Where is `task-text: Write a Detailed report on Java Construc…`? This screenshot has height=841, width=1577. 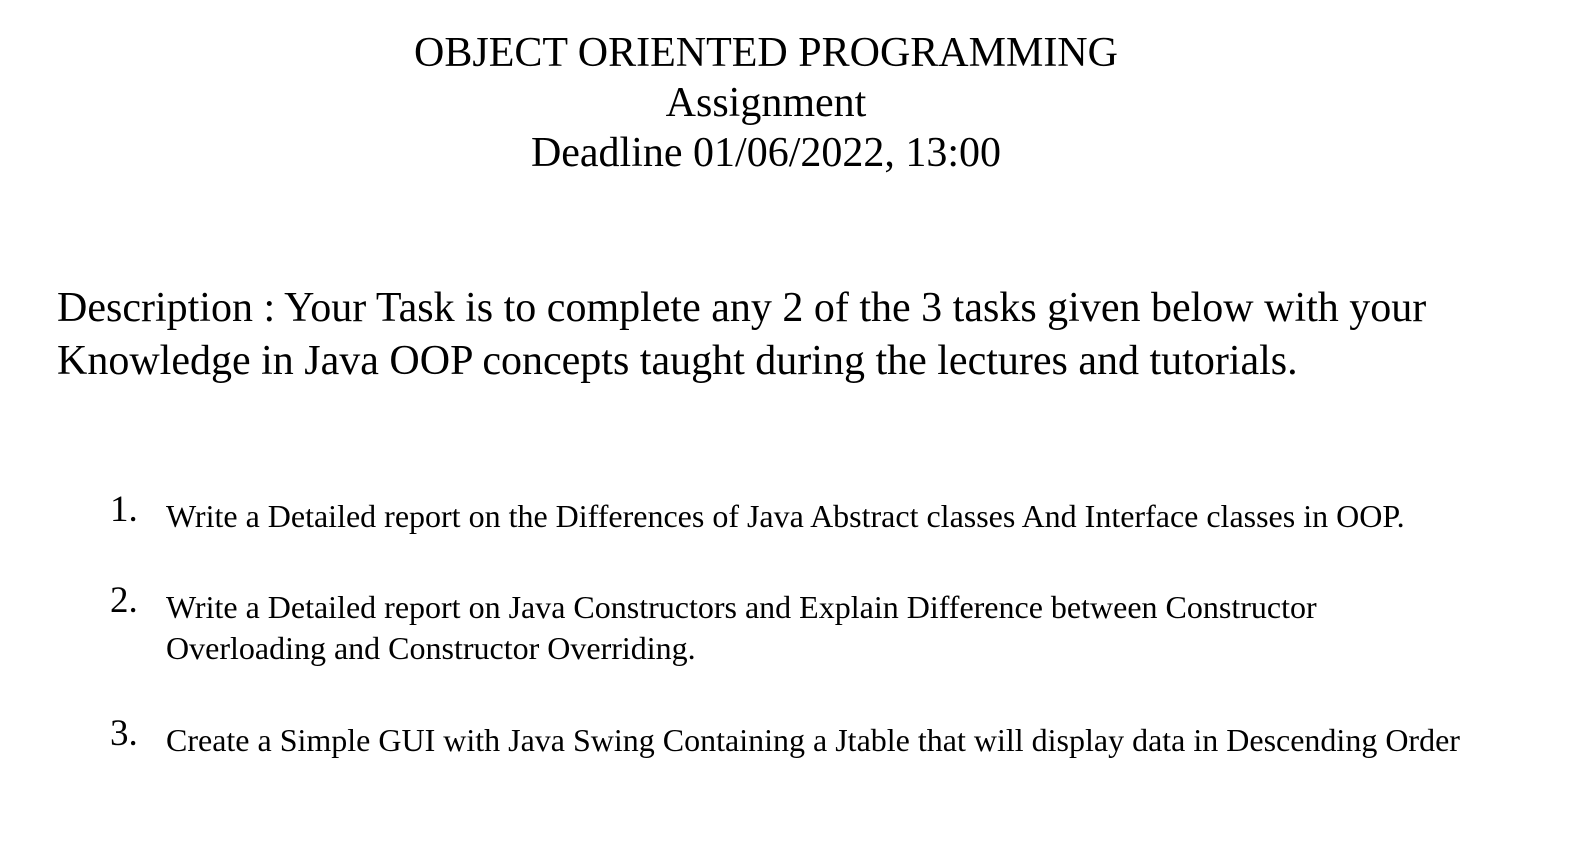 task-text: Write a Detailed report on Java Construc… is located at coordinates (741, 627).